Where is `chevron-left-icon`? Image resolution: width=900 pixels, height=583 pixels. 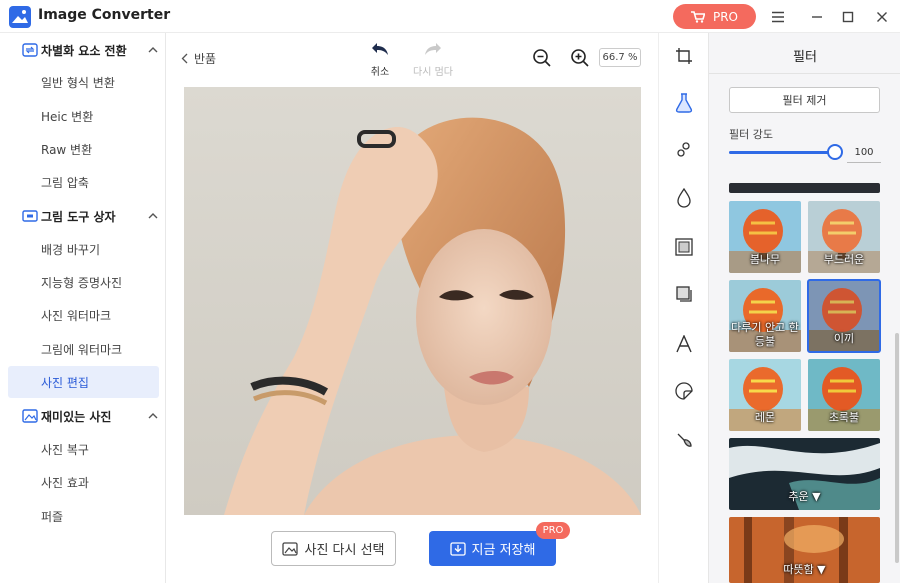 chevron-left-icon is located at coordinates (184, 58).